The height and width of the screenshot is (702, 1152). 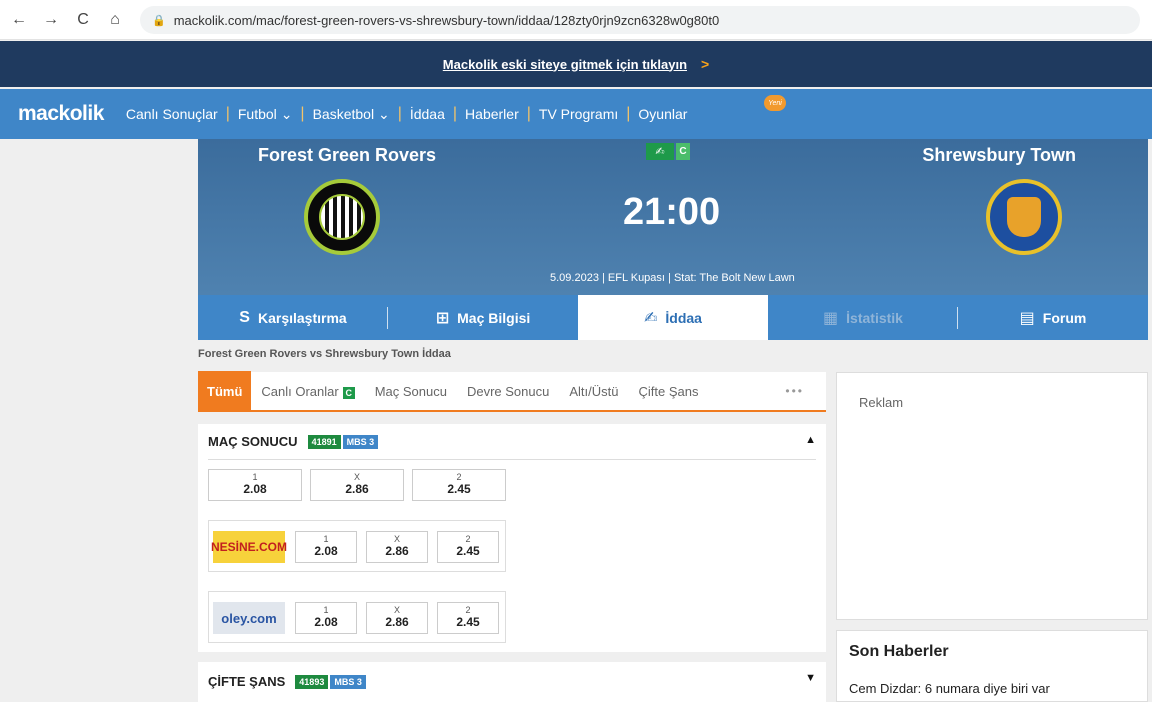 What do you see at coordinates (992, 496) in the screenshot?
I see `ad-box: Reklam` at bounding box center [992, 496].